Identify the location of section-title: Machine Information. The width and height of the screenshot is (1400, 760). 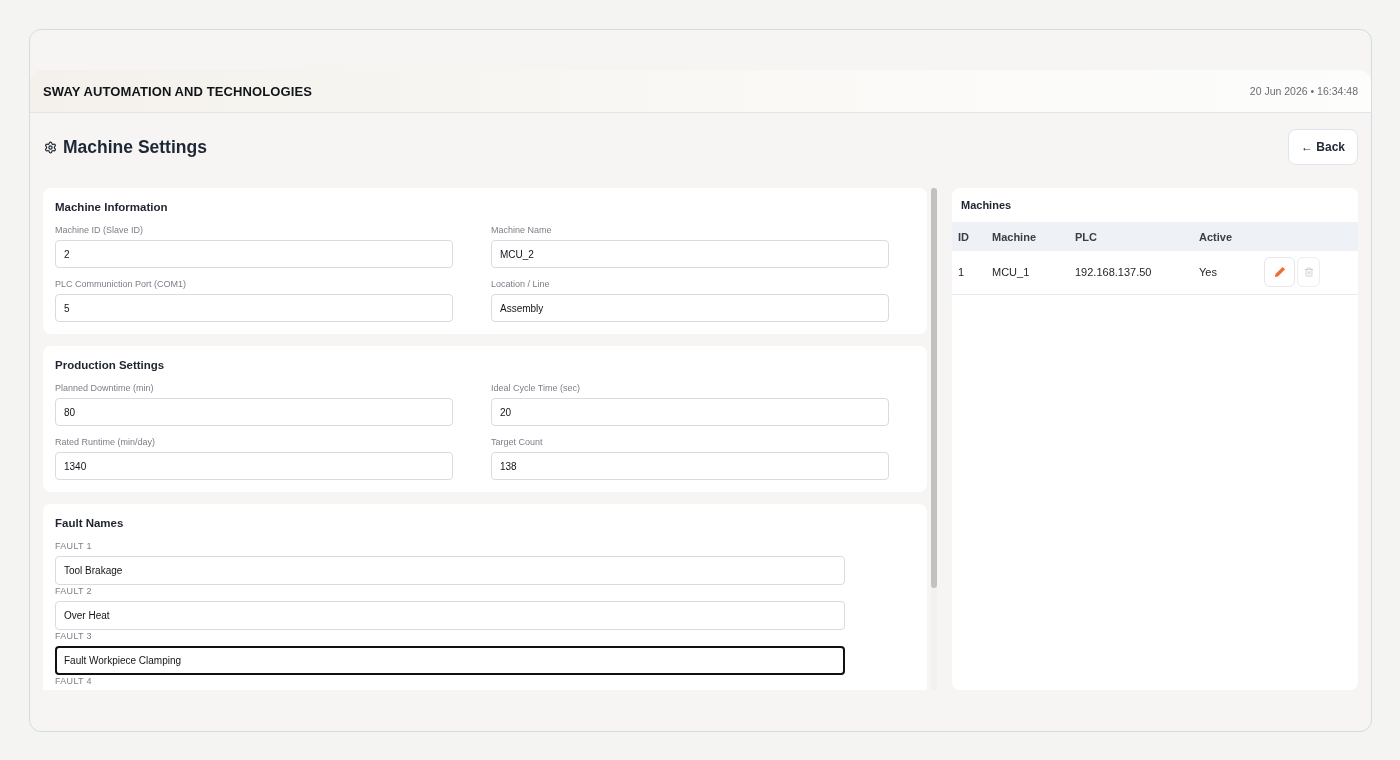
(112, 207).